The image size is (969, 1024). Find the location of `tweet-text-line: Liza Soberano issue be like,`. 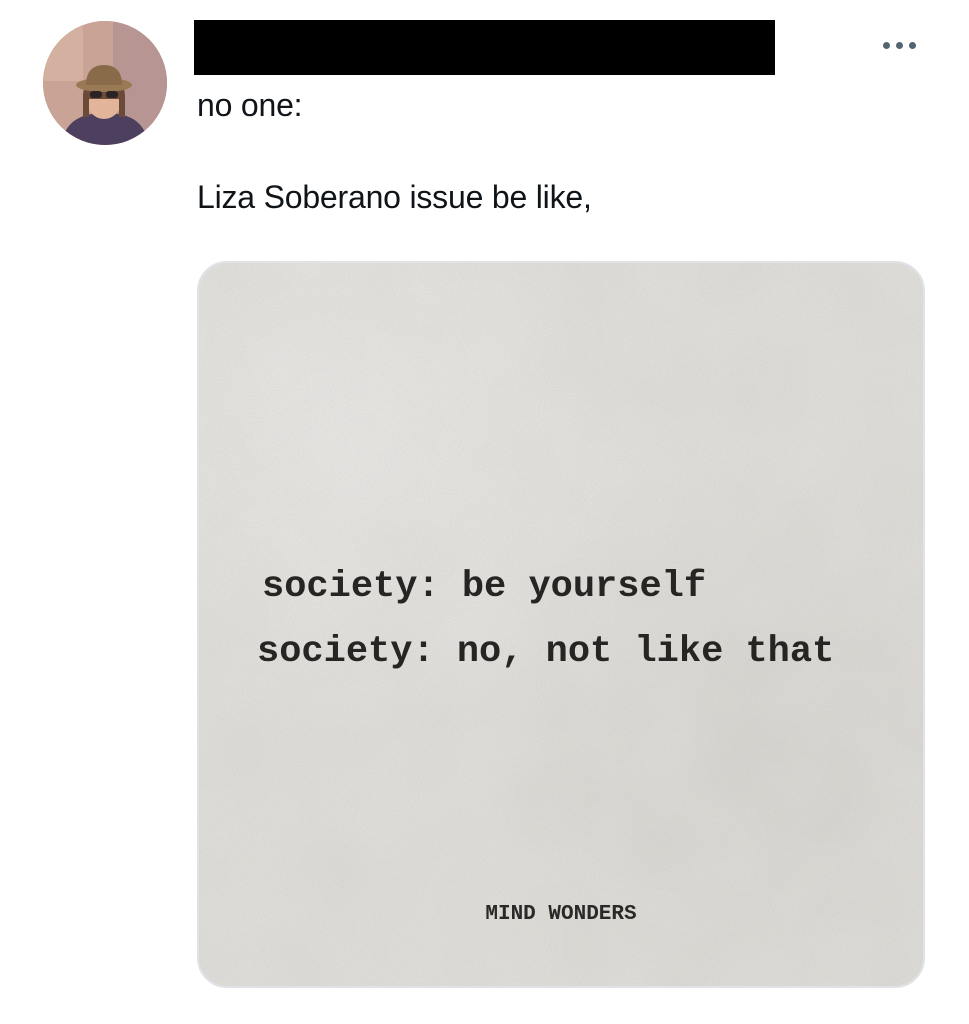

tweet-text-line: Liza Soberano issue be like, is located at coordinates (394, 197).